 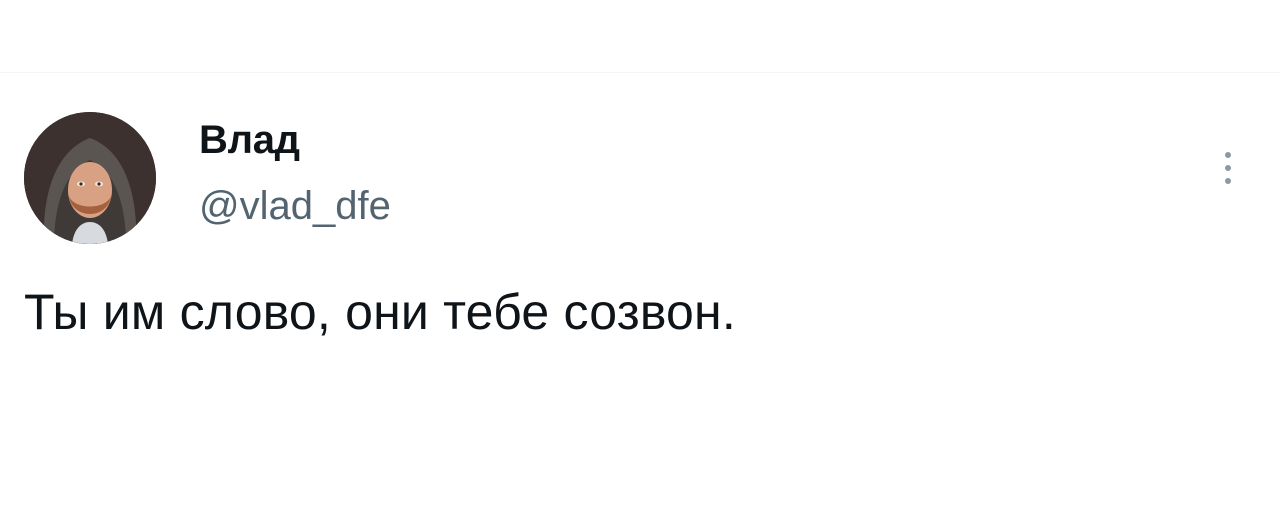 I want to click on tweet-text: Ты им слово, они тебе созвон., so click(x=380, y=312).